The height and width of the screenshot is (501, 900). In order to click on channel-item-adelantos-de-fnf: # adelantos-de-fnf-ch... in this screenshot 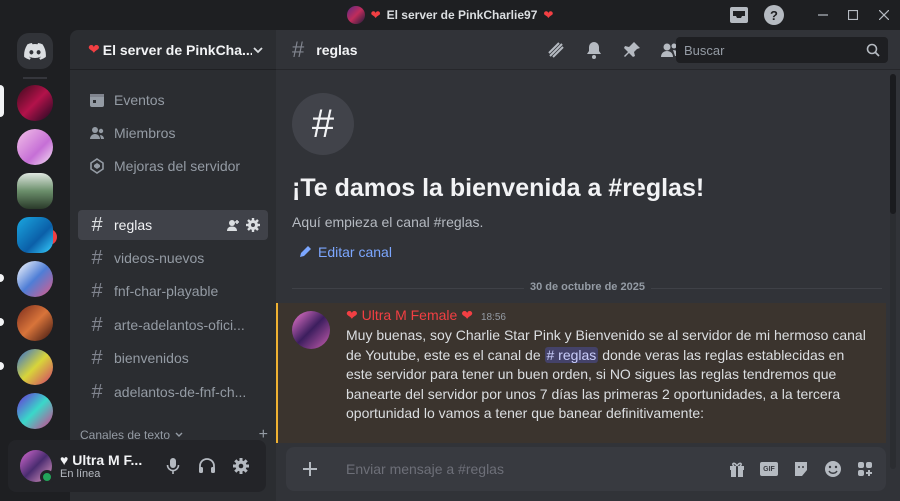, I will do `click(173, 392)`.